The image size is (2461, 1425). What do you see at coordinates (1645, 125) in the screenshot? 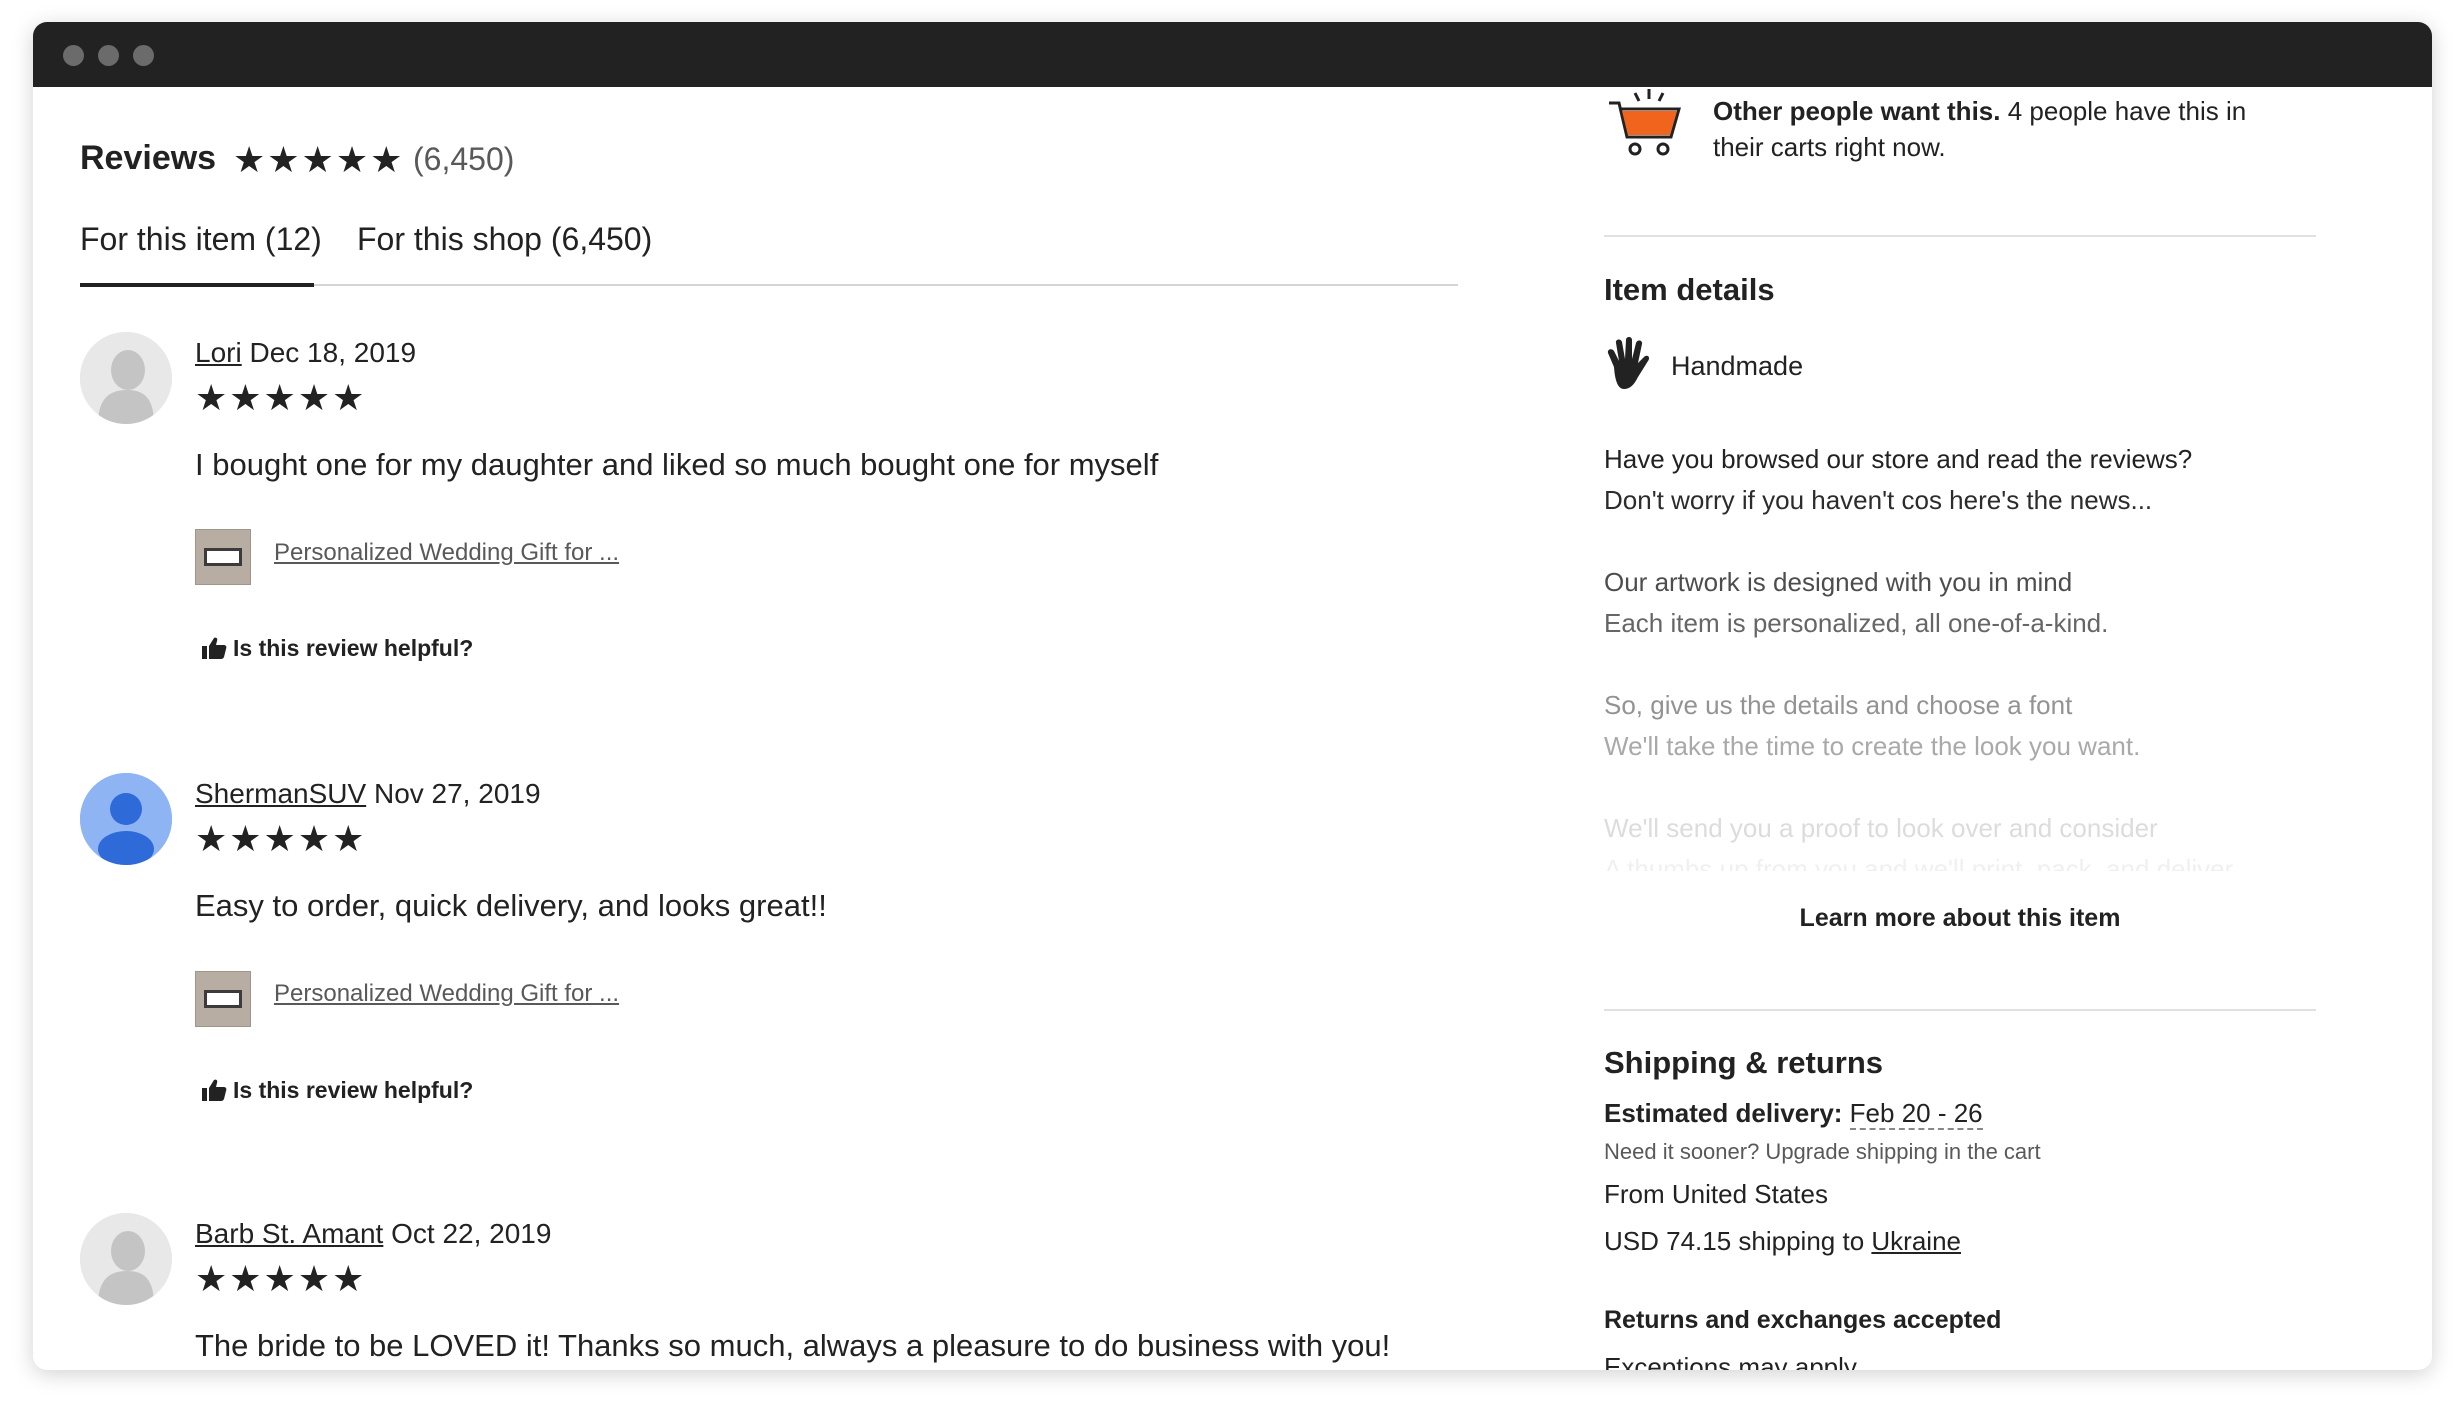
I see `cart-icon` at bounding box center [1645, 125].